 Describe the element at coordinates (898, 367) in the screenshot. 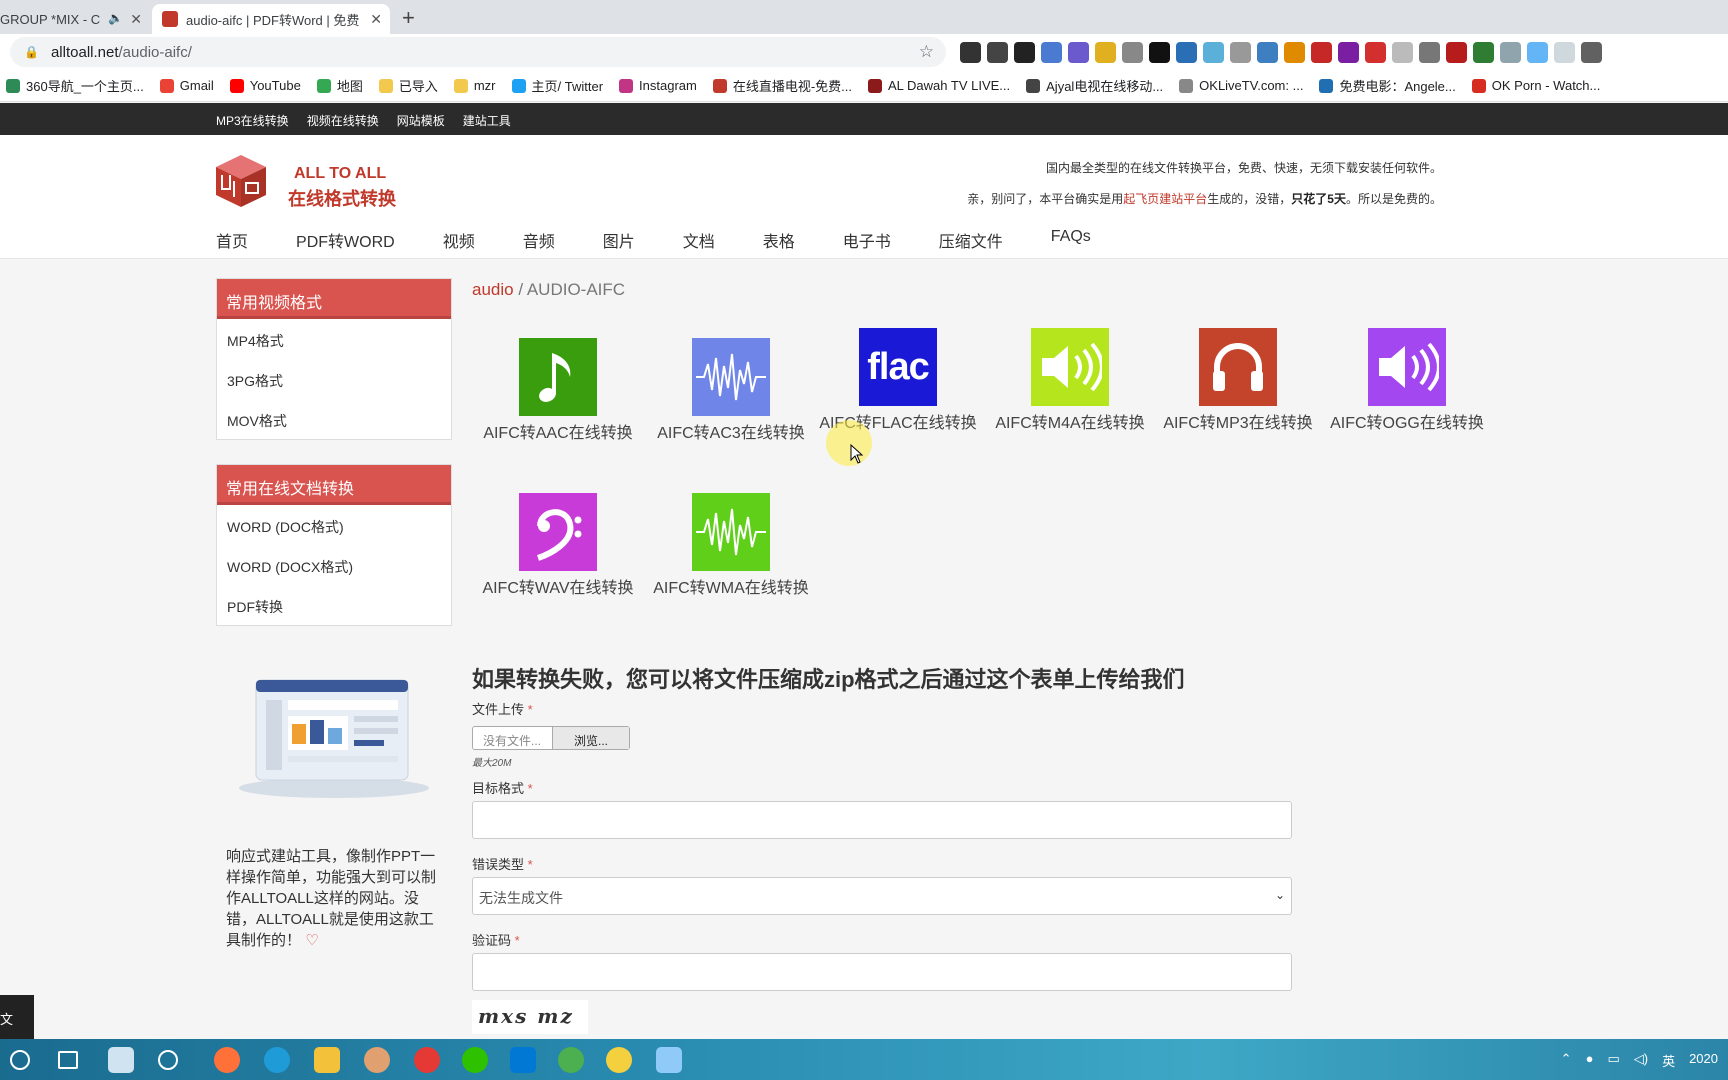

I see `flac-icon: flac` at that location.